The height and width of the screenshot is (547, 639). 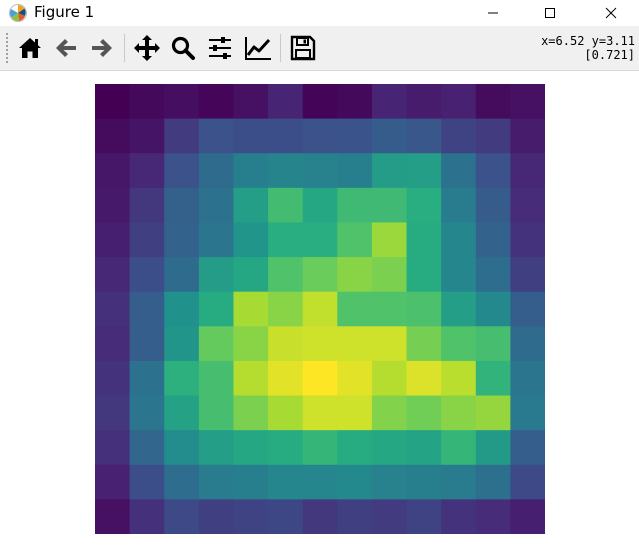 I want to click on close-icon, so click(x=611, y=13).